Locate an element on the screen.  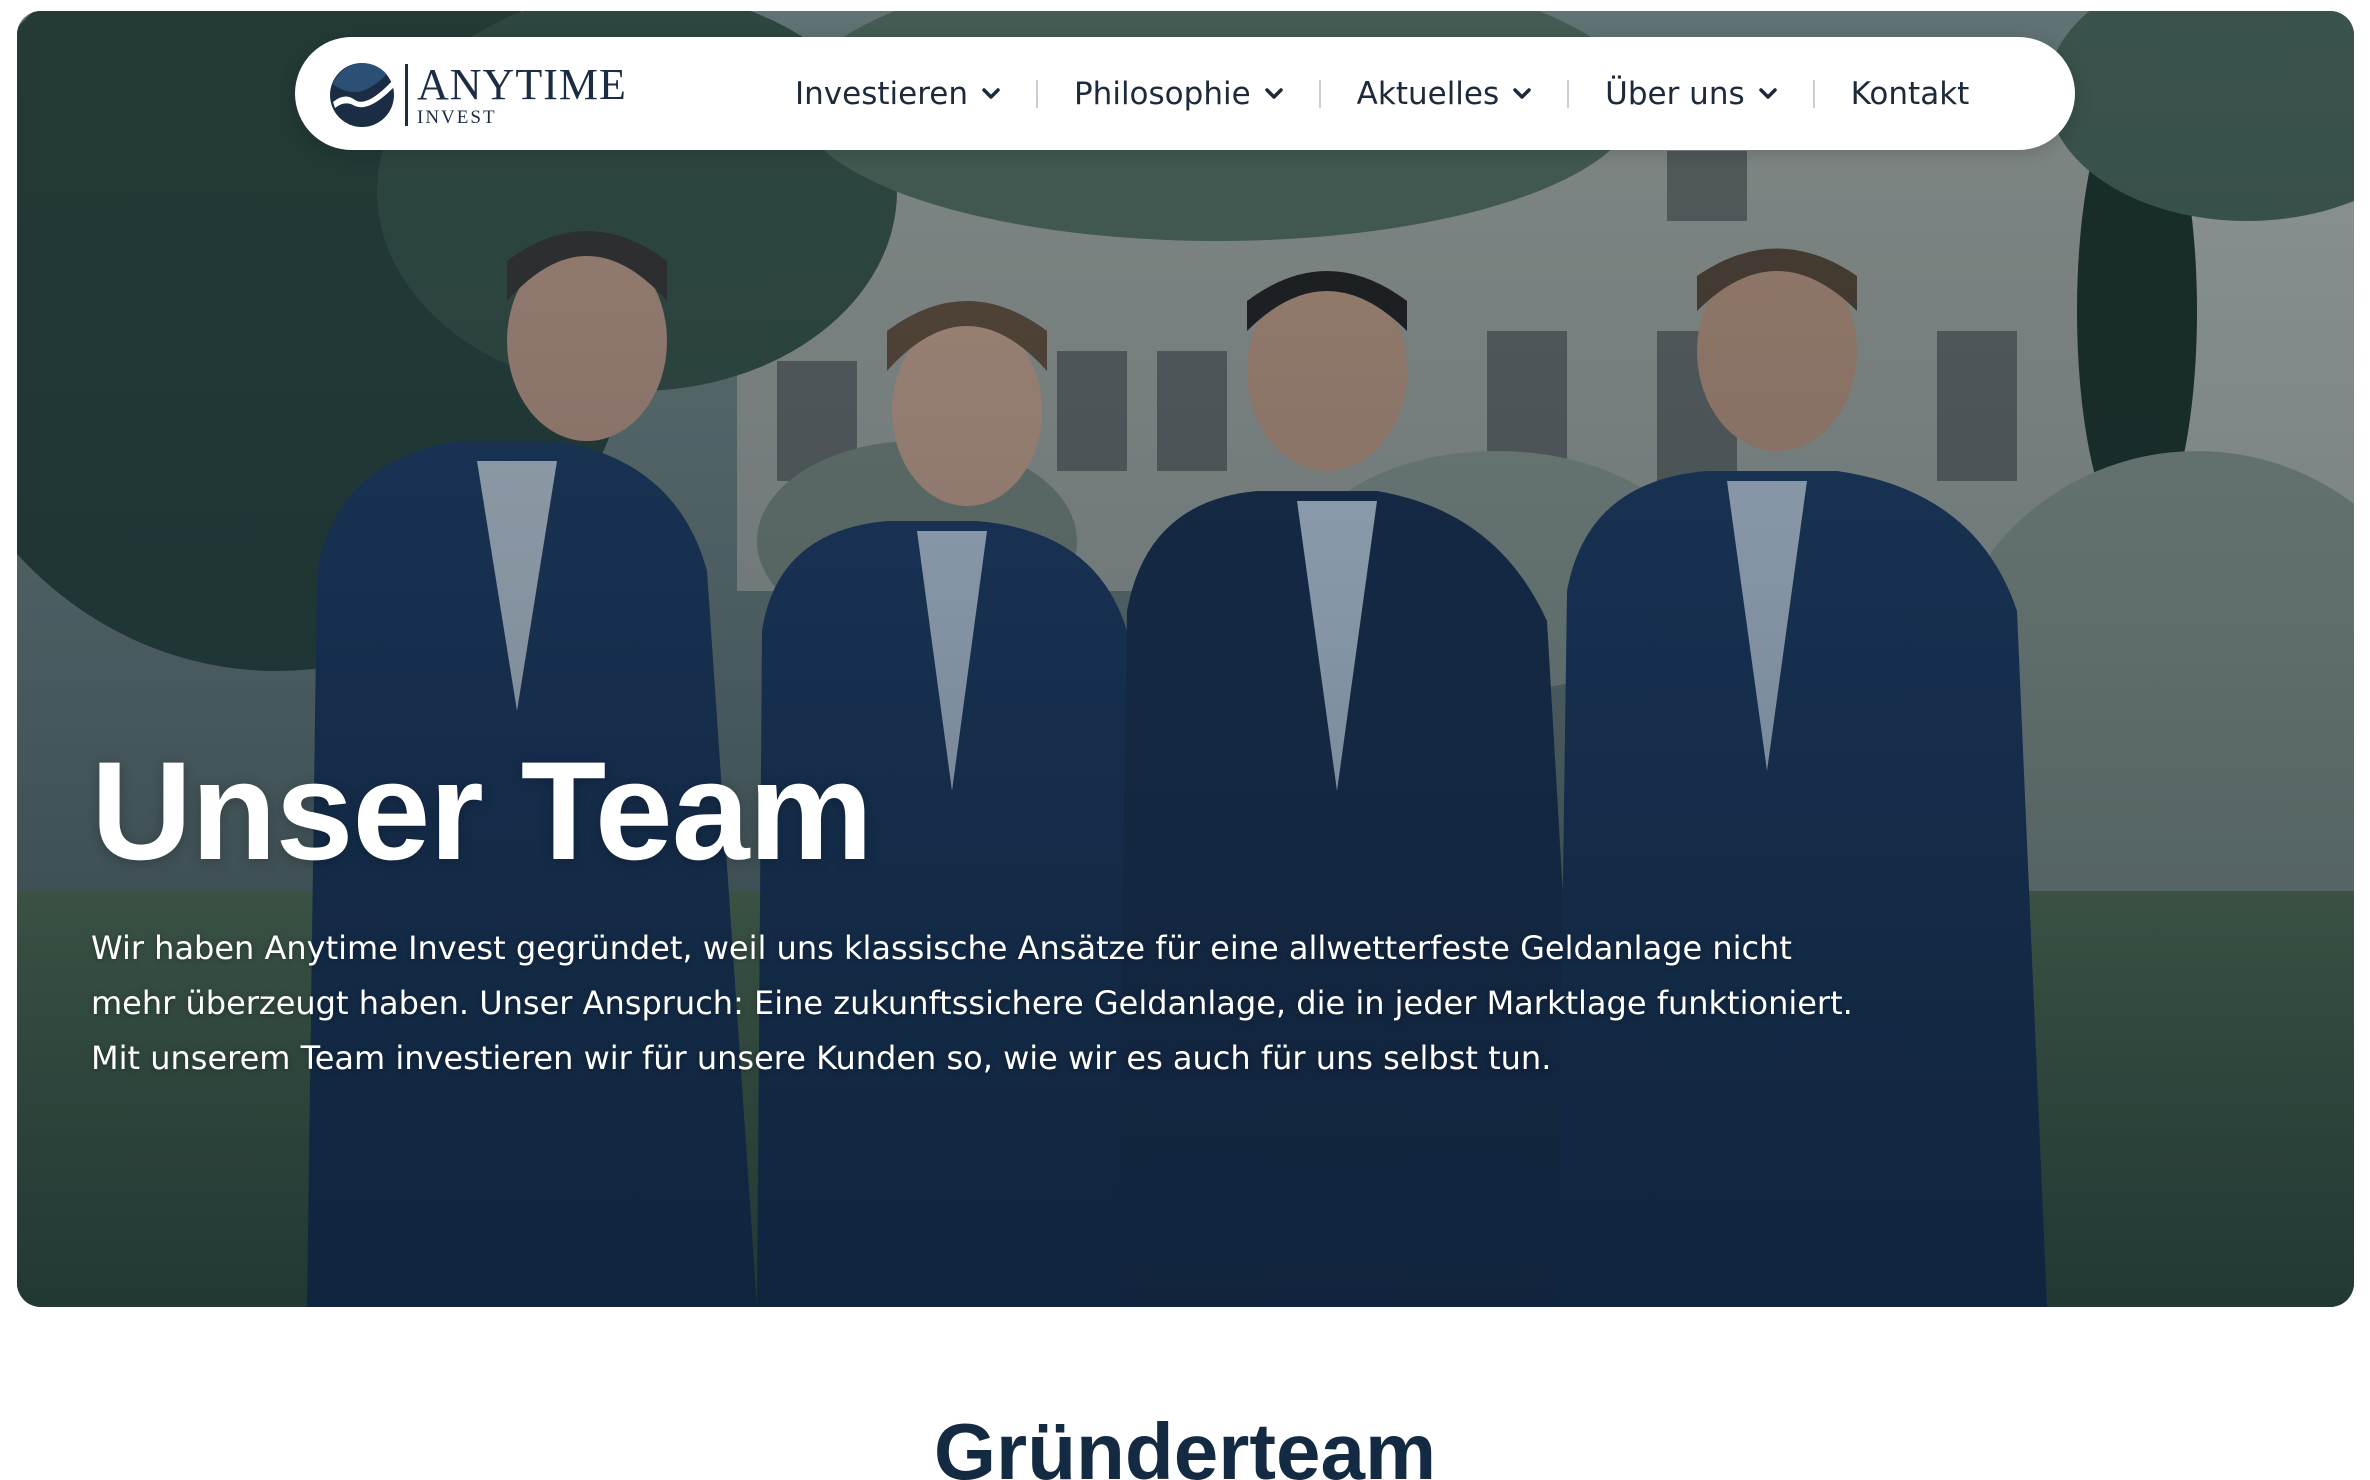
nav-item-philosophie: Philosophie is located at coordinates (1178, 94).